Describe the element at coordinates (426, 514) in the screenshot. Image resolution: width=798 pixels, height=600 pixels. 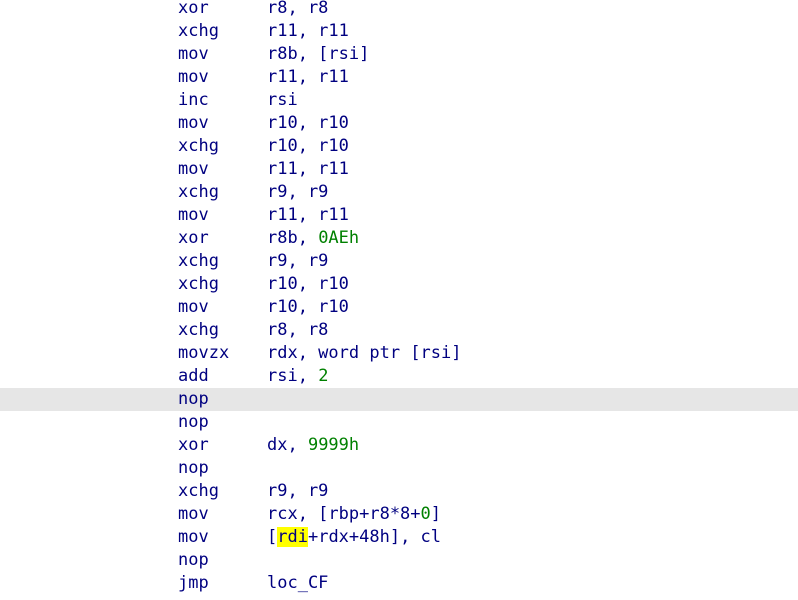
I see `numeric-operand: 0` at that location.